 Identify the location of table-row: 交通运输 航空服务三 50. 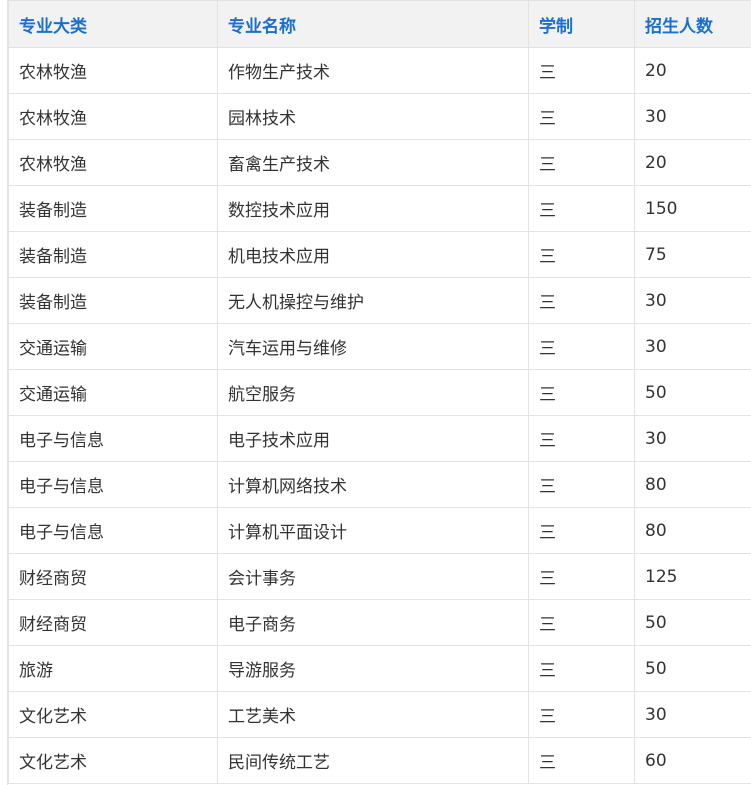
(379, 392).